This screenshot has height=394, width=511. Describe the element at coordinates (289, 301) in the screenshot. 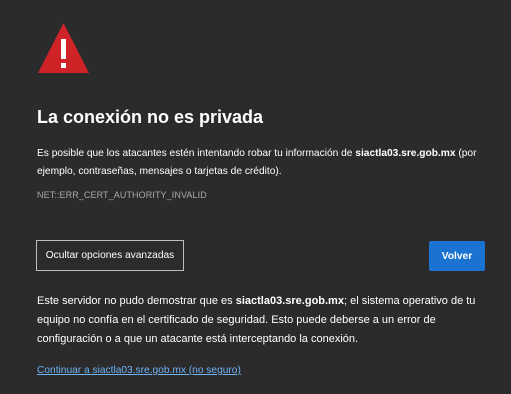

I see `details-host: siactla03.sre.gob.mx` at that location.